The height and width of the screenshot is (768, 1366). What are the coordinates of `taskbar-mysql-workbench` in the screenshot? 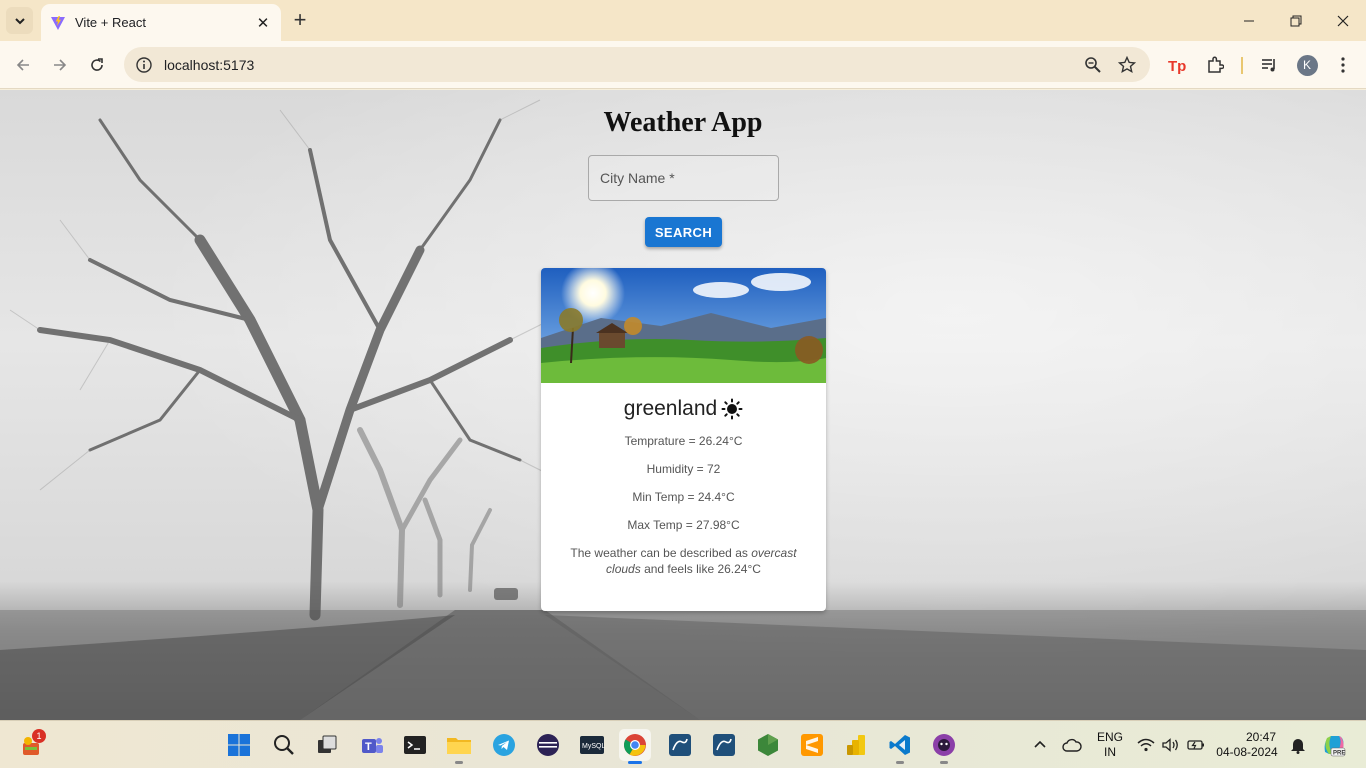 It's located at (680, 745).